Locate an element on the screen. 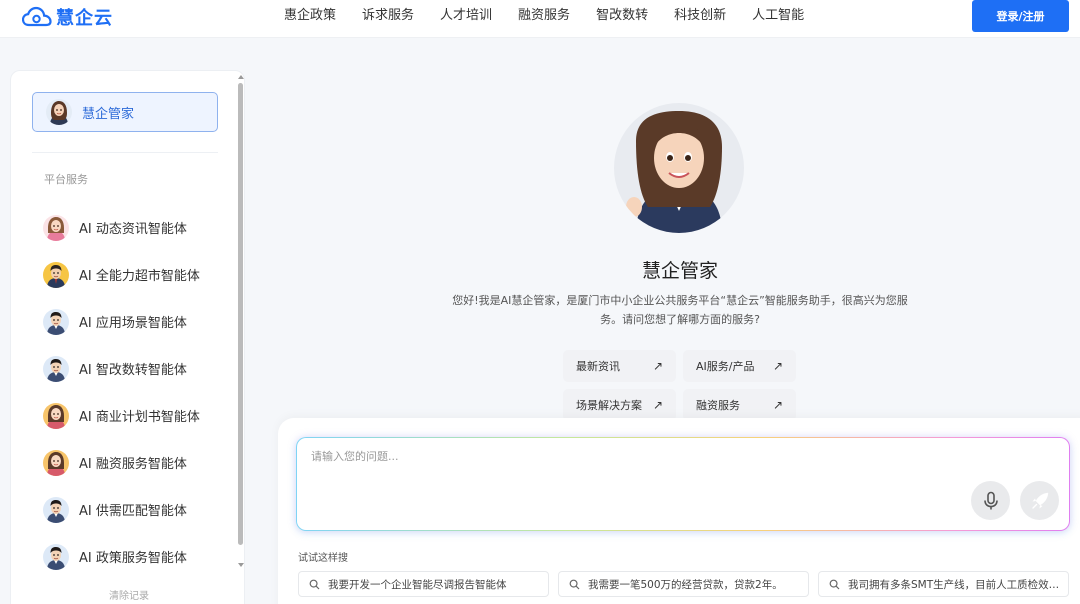 The height and width of the screenshot is (604, 1080). assistant-title: 慧企管家 is located at coordinates (679, 271).